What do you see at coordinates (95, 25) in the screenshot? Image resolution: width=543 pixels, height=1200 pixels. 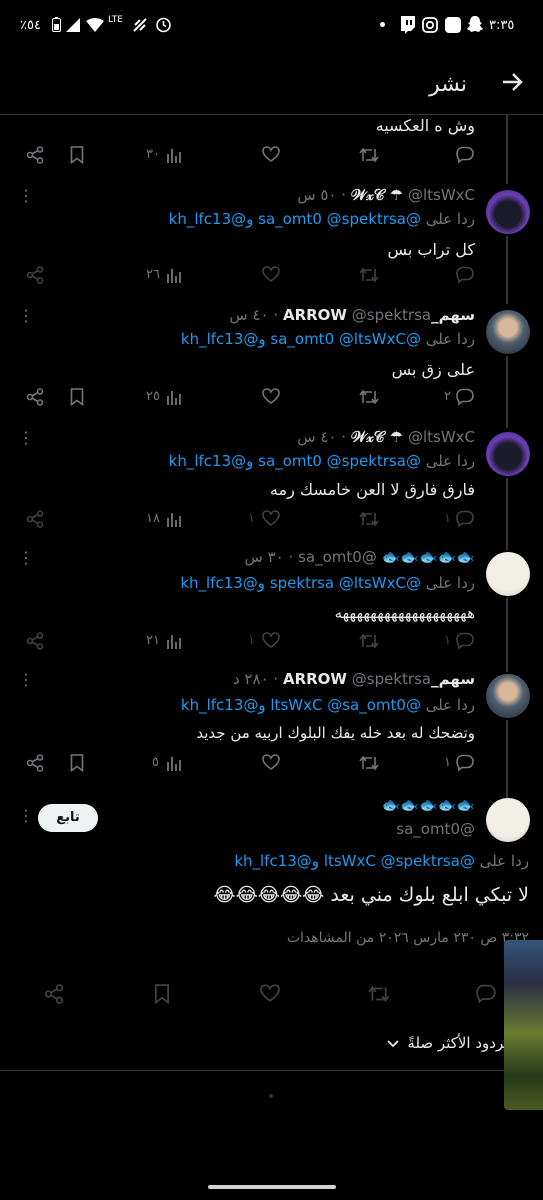 I see `wifi-icon` at bounding box center [95, 25].